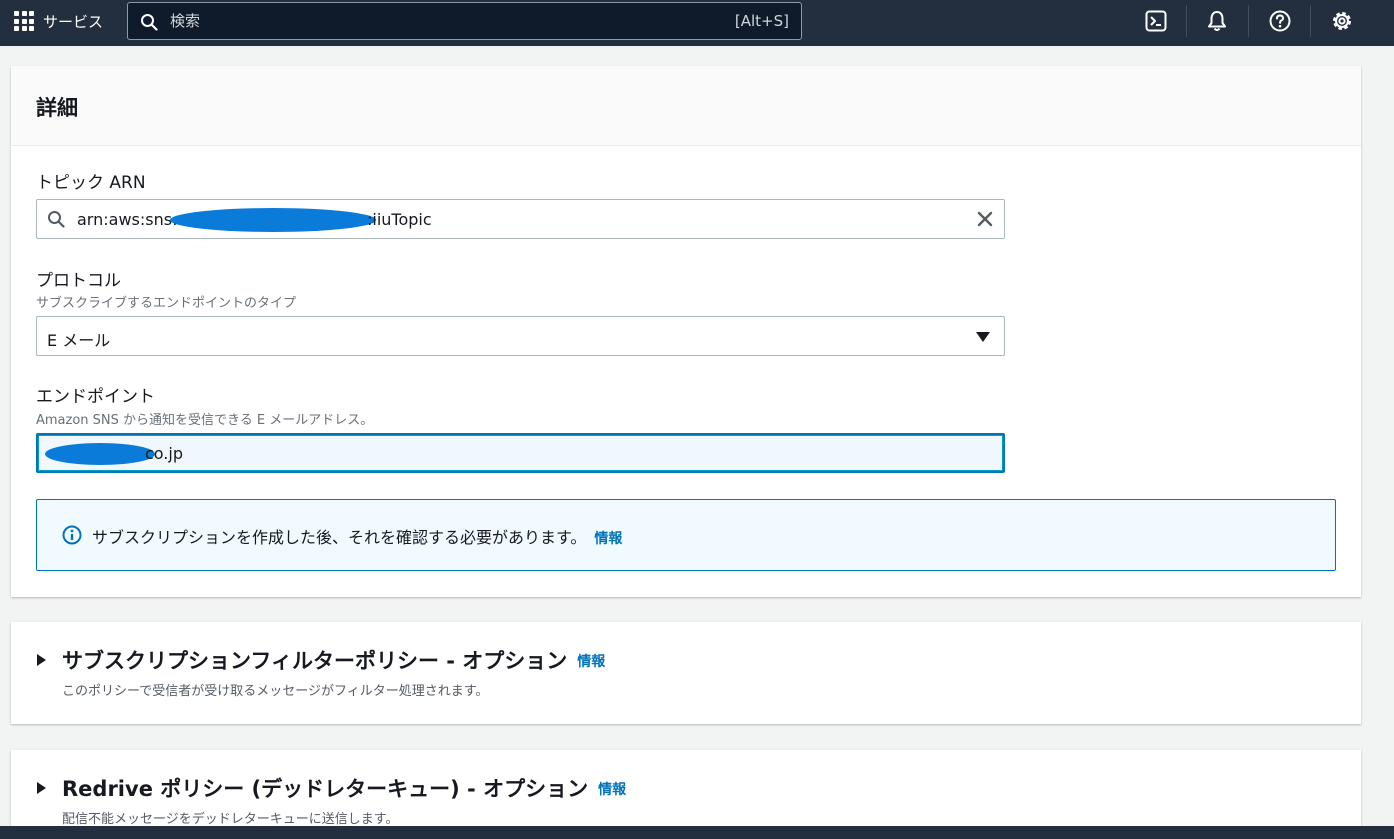 This screenshot has height=839, width=1394. What do you see at coordinates (127, 219) in the screenshot?
I see `topic-arn-value-prefix: arn:aws:sns:` at bounding box center [127, 219].